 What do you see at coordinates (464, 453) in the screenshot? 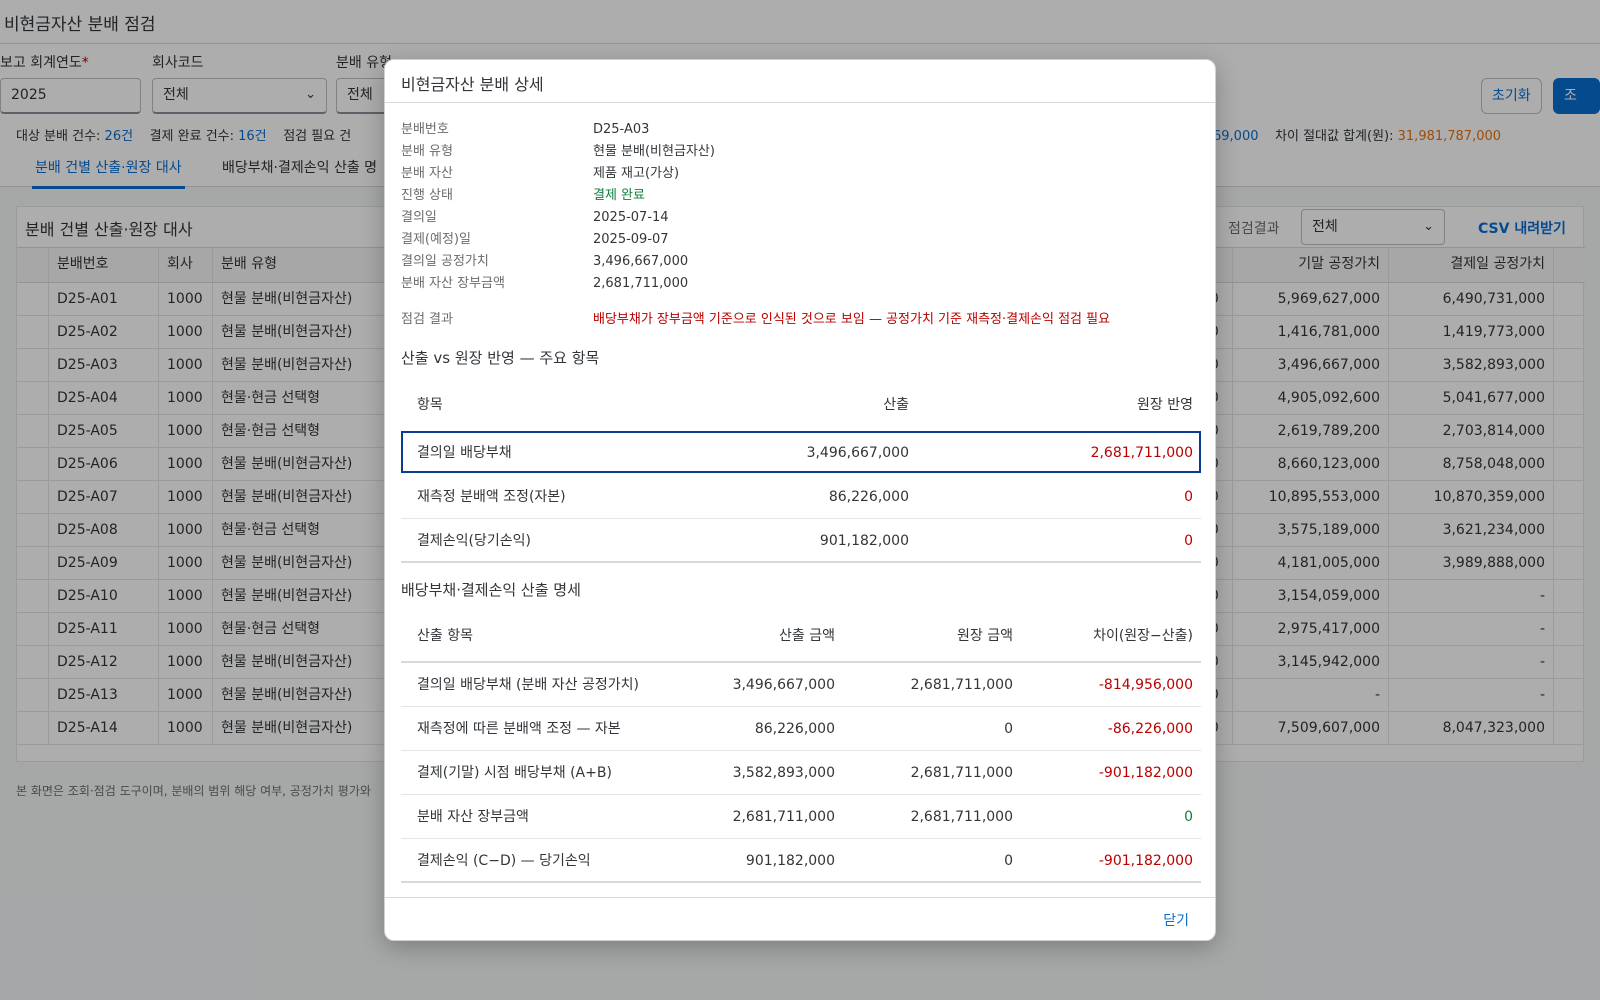
I see `summary-item: 결의일 배당부채` at bounding box center [464, 453].